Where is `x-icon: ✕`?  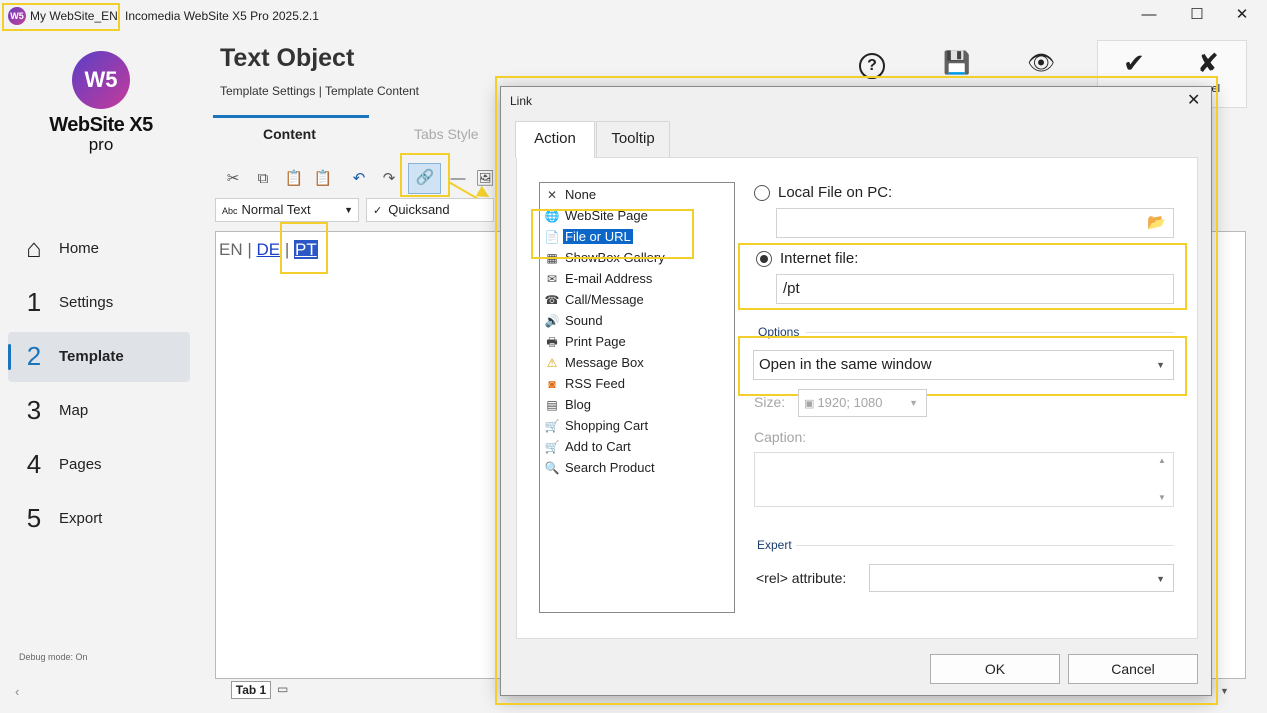
x-icon: ✕ is located at coordinates (552, 195).